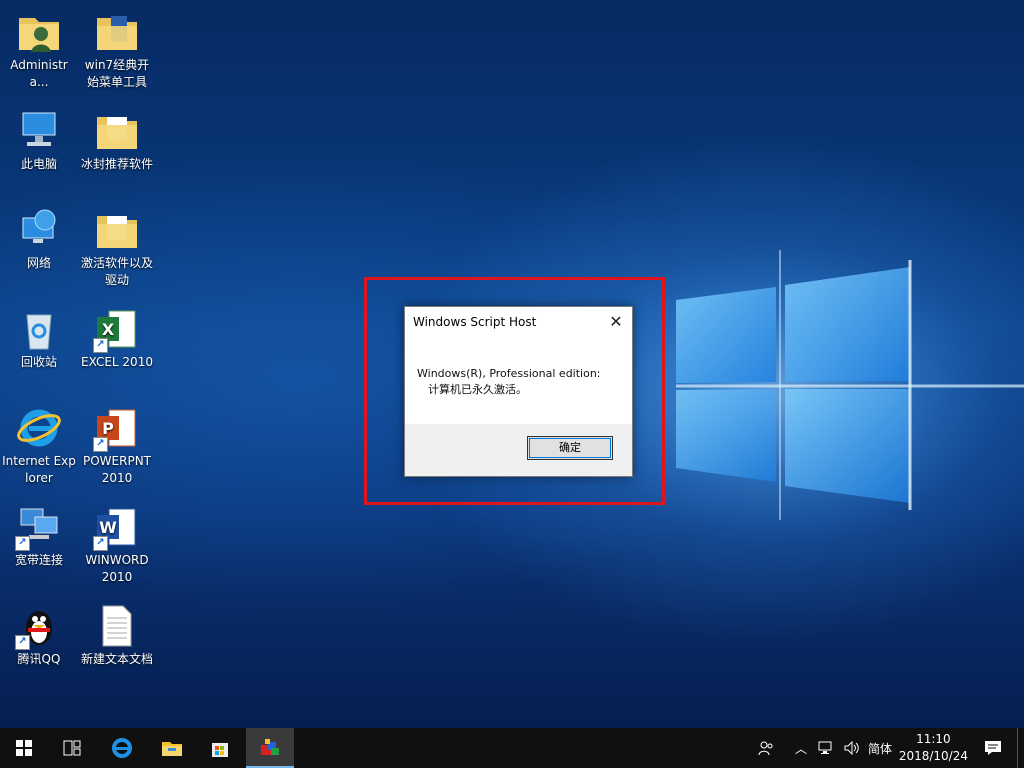  Describe the element at coordinates (39, 428) in the screenshot. I see `internet-explorer-icon` at that location.